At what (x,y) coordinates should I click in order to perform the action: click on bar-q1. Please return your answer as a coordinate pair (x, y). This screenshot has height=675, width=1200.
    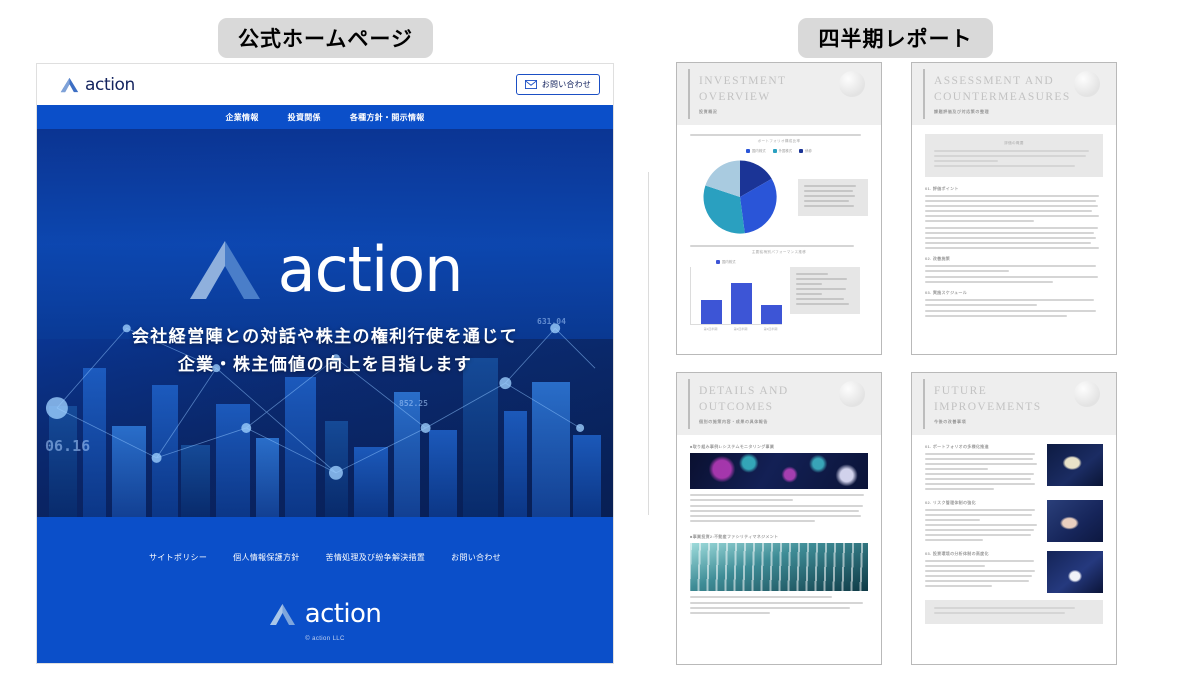
    Looking at the image, I should click on (711, 312).